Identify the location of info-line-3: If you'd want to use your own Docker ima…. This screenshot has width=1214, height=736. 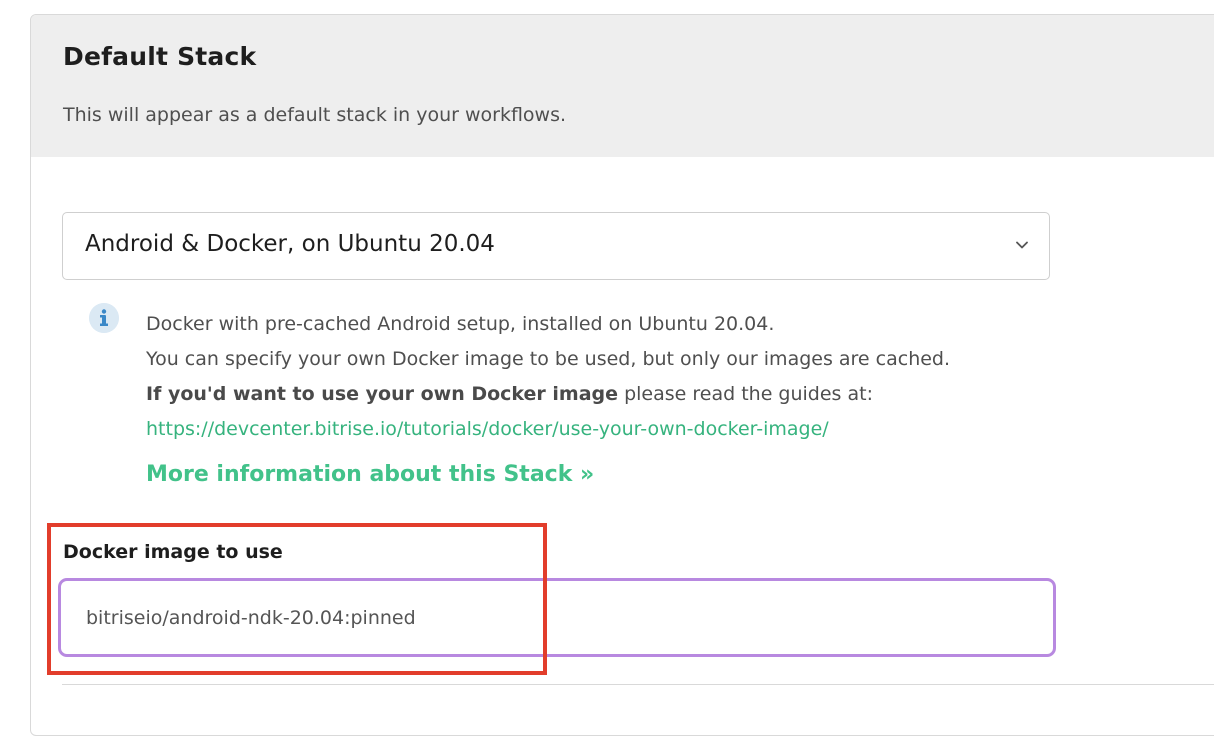
(548, 394).